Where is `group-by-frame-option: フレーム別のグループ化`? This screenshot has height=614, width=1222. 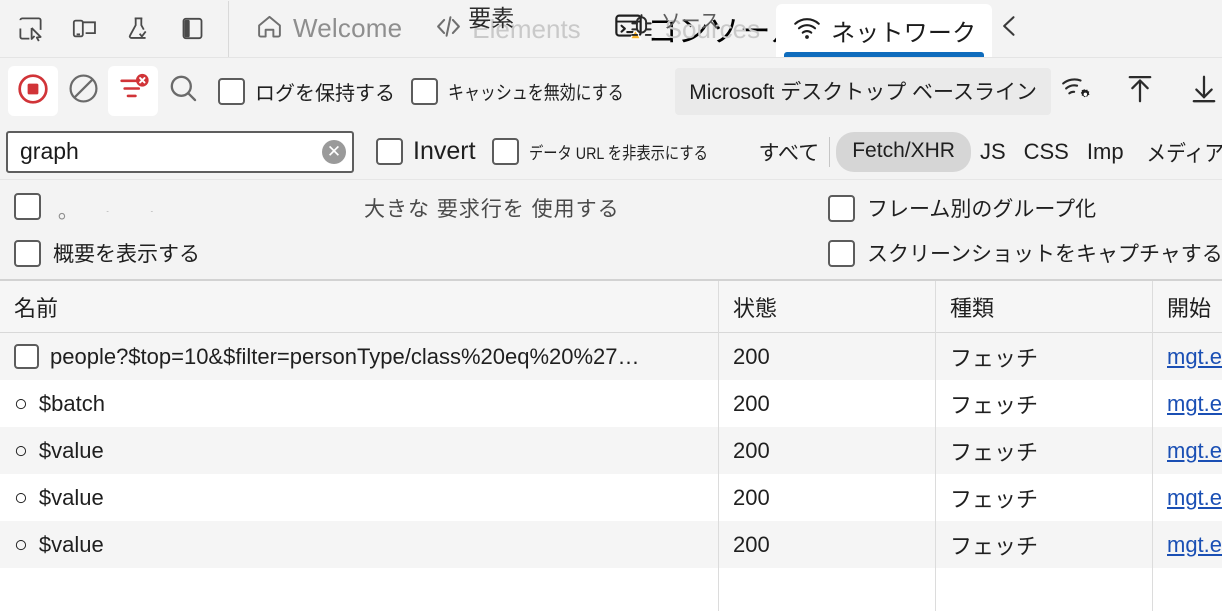 group-by-frame-option: フレーム別のグループ化 is located at coordinates (962, 208).